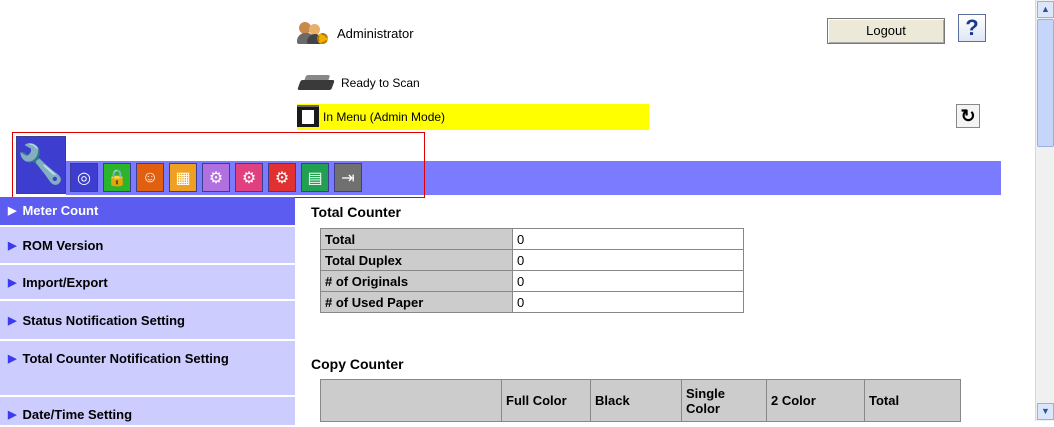 The width and height of the screenshot is (1054, 427). Describe the element at coordinates (815, 400) in the screenshot. I see `column-header: 2 Color` at that location.